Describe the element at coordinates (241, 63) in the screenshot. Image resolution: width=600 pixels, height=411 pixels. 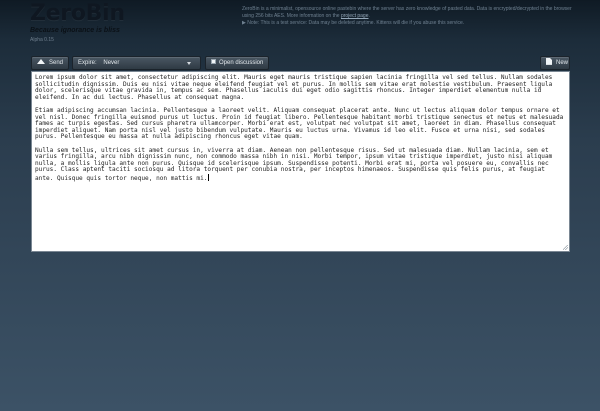
I see `open-discussion-label: Open discussion` at that location.